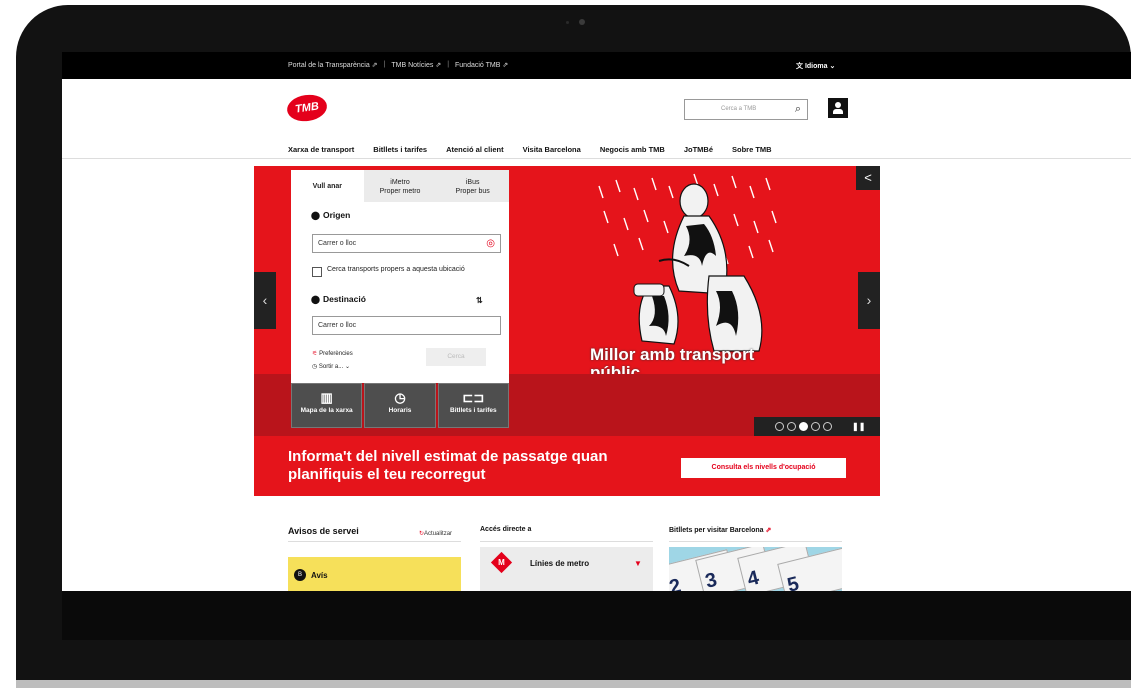 Image resolution: width=1131 pixels, height=688 pixels. What do you see at coordinates (755, 569) in the screenshot?
I see `hola-barcelona-cards-image: 2 3 4 5` at bounding box center [755, 569].